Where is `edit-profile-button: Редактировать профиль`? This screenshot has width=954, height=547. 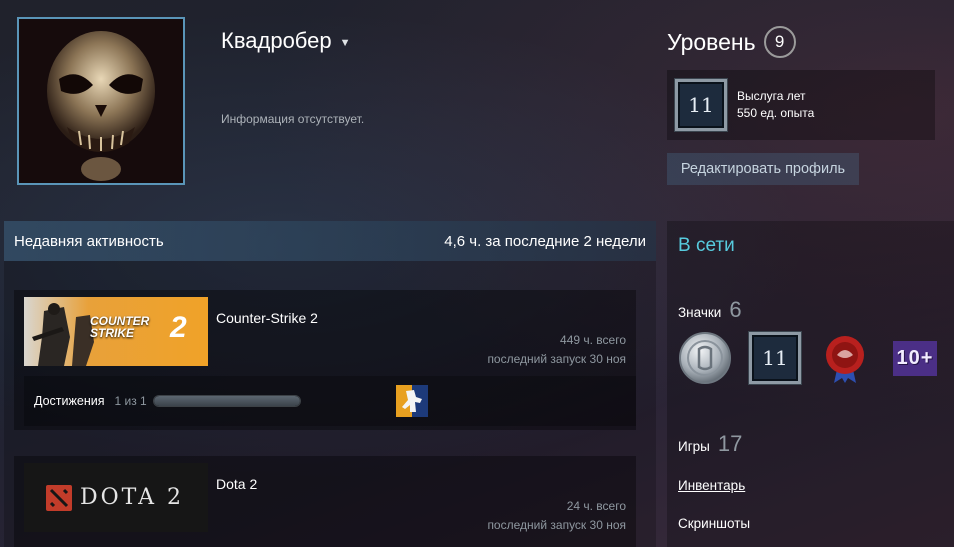 edit-profile-button: Редактировать профиль is located at coordinates (763, 169).